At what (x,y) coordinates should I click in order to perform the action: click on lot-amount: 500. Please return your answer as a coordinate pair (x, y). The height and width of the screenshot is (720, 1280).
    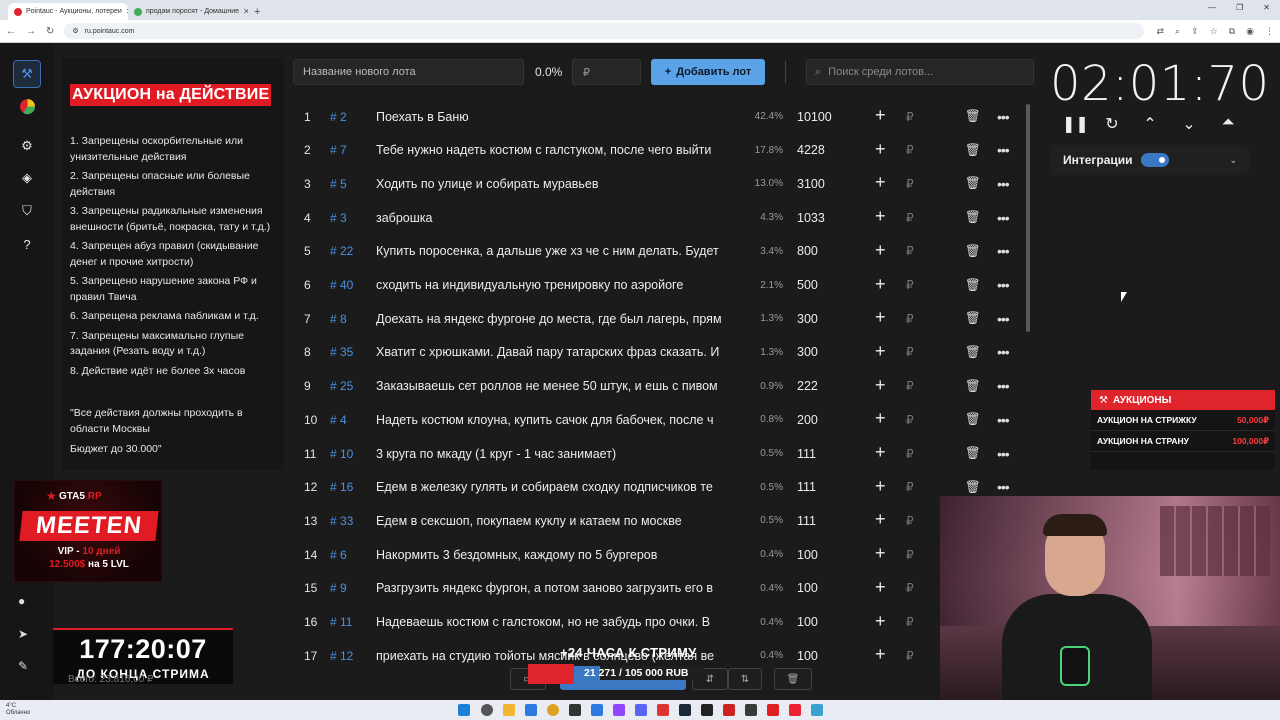
    Looking at the image, I should click on (807, 285).